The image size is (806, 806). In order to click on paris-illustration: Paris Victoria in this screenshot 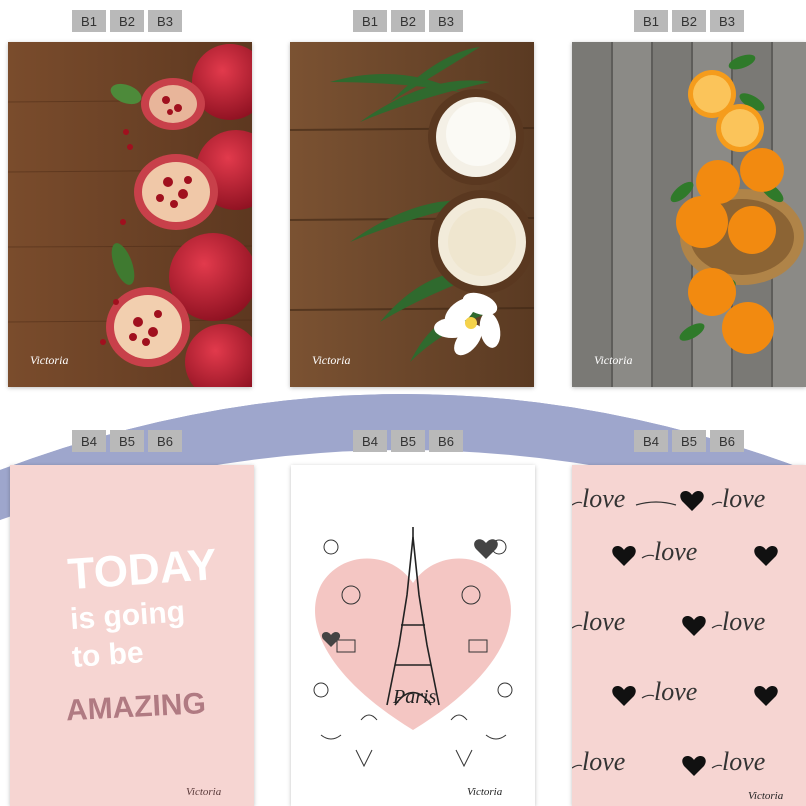, I will do `click(413, 635)`.